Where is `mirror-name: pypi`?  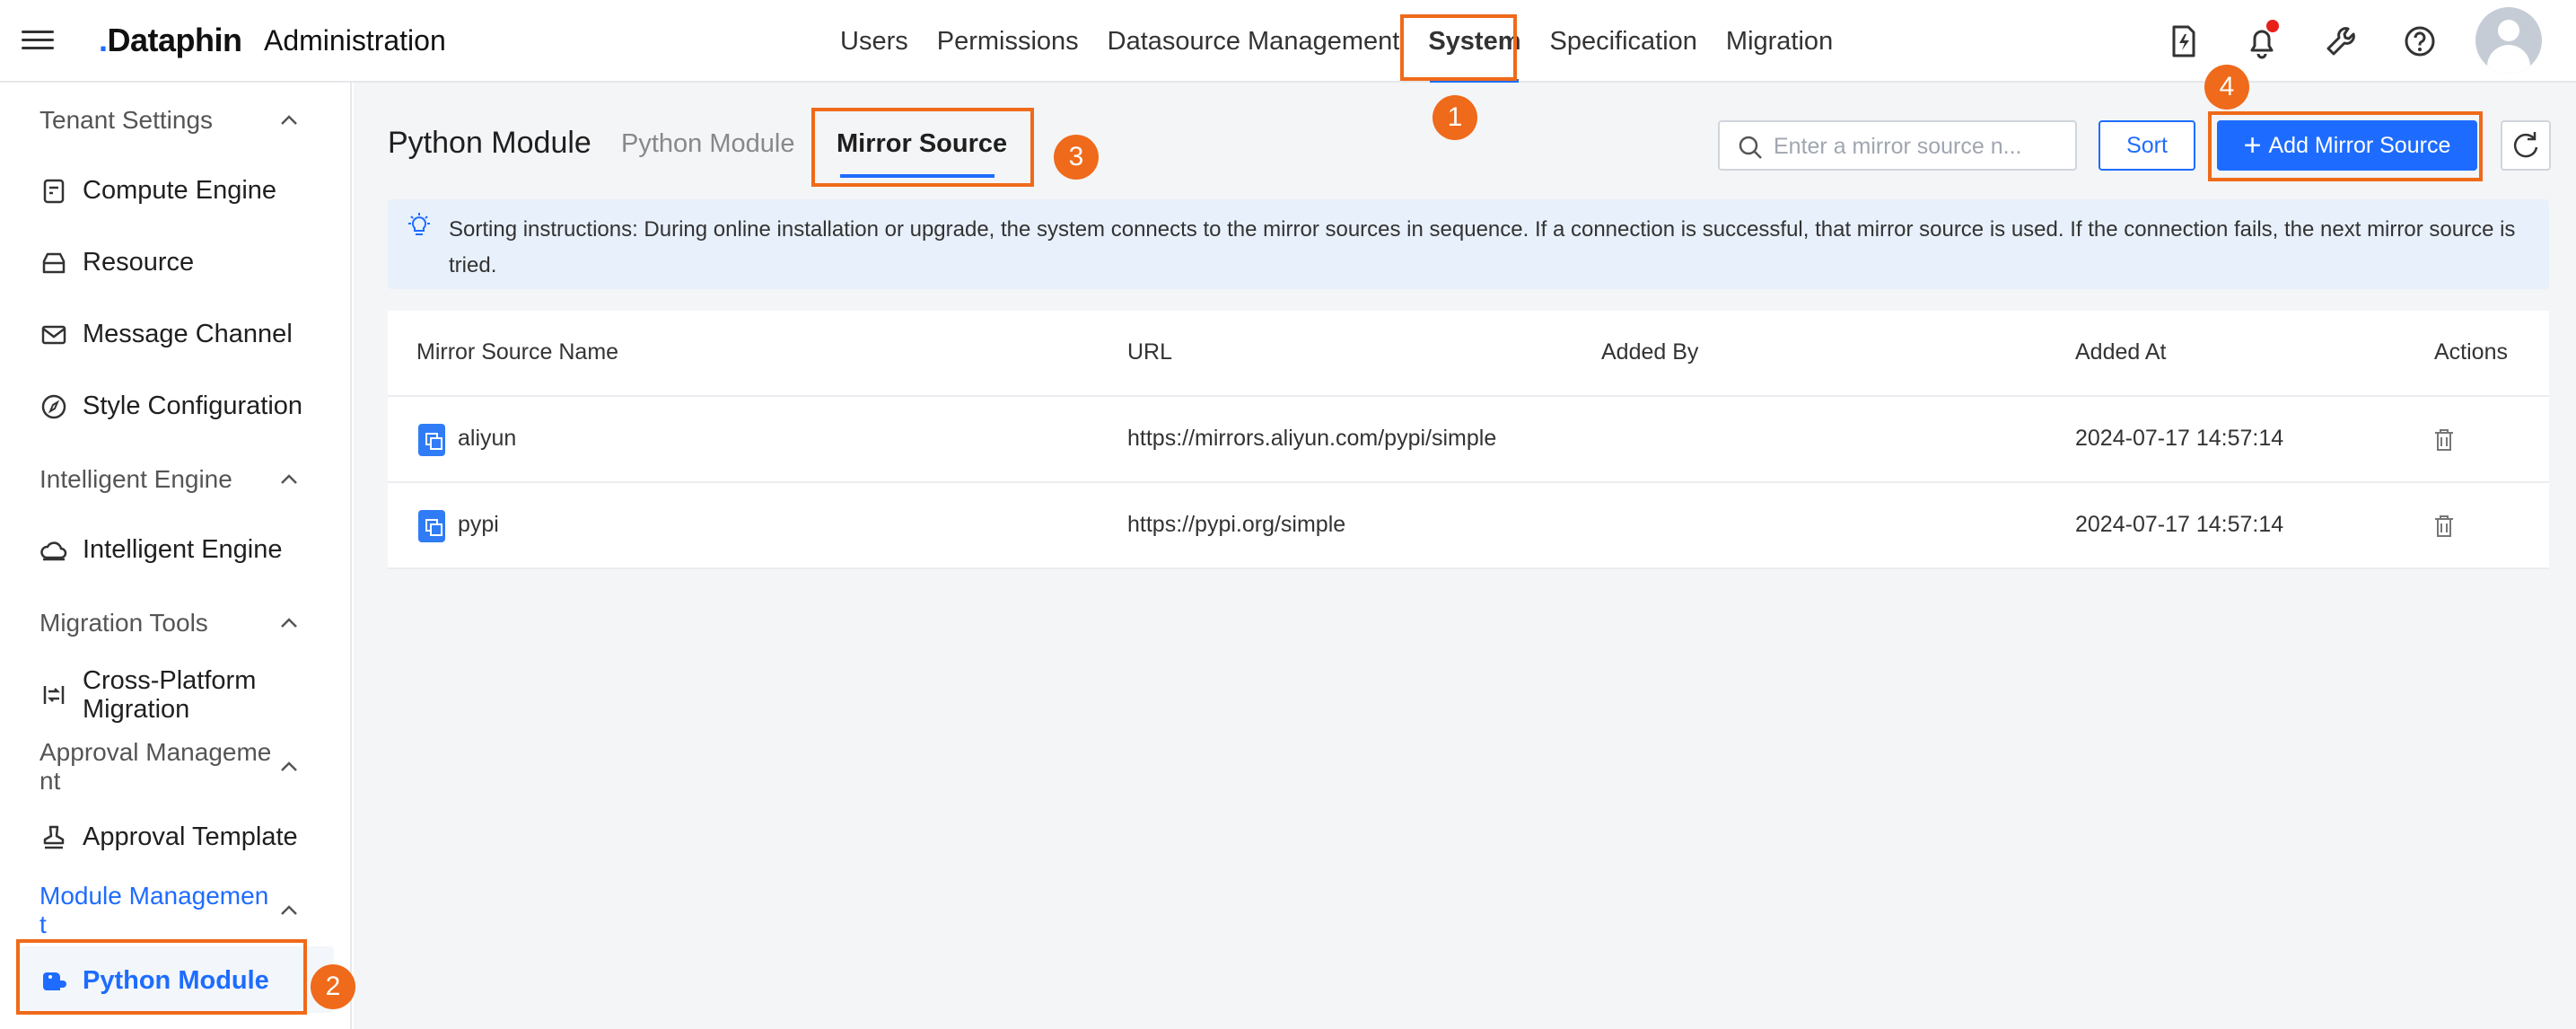 mirror-name: pypi is located at coordinates (478, 524).